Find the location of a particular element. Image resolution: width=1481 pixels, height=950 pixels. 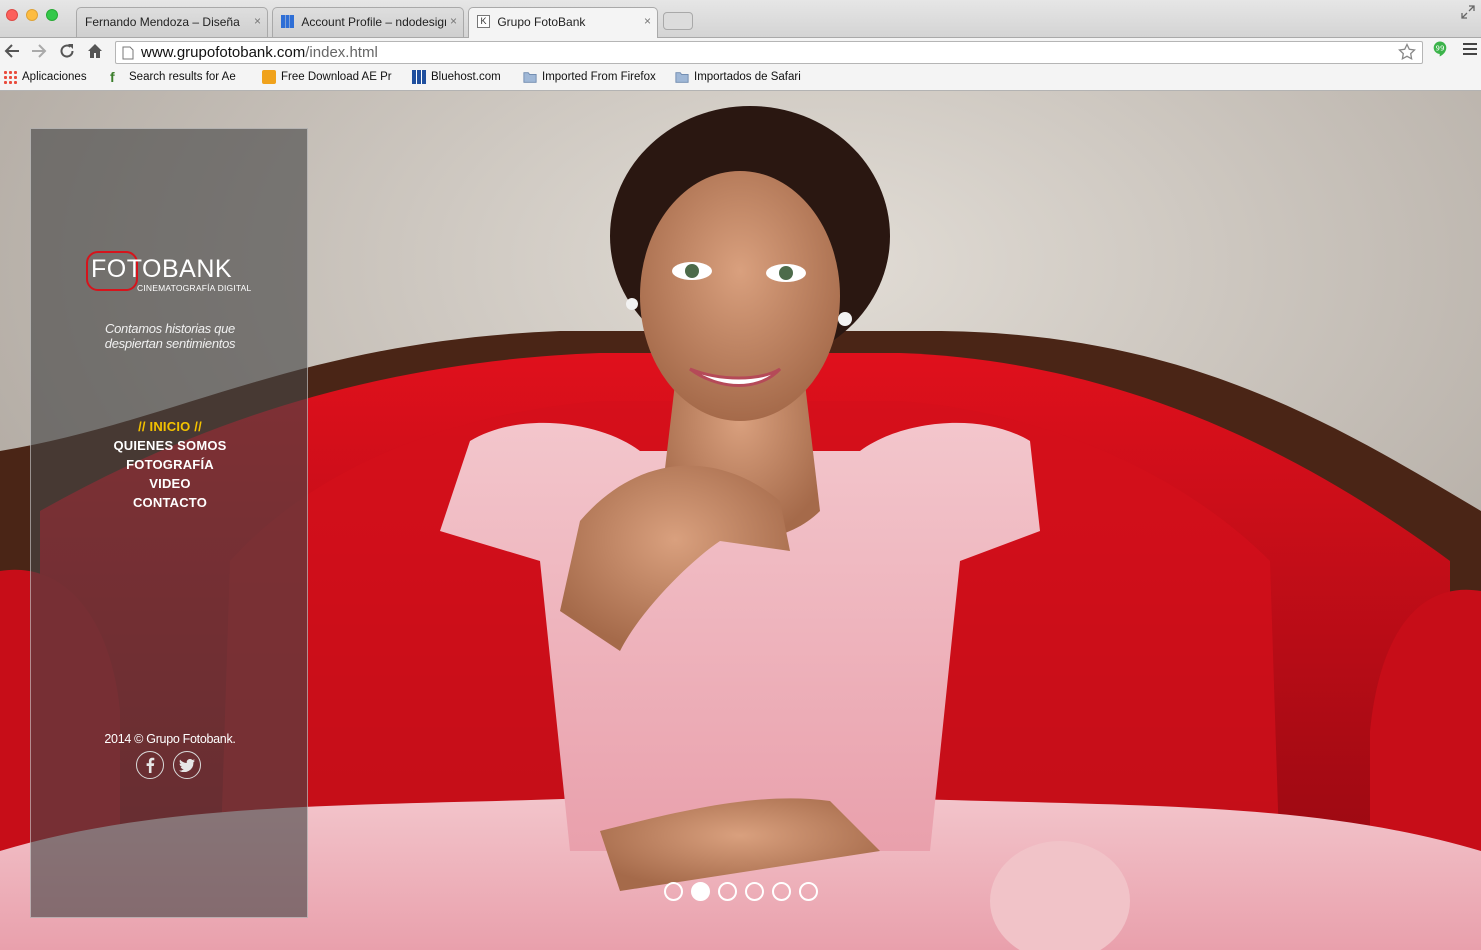

tab-grupo-fotobank: K Grupo FotoBank × is located at coordinates (563, 22).